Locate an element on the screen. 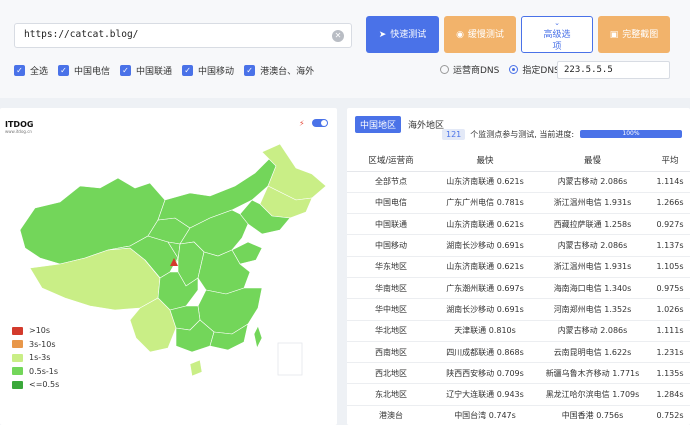 Image resolution: width=690 pixels, height=425 pixels. fast-test-button: ➤ 快速测试 is located at coordinates (402, 34).